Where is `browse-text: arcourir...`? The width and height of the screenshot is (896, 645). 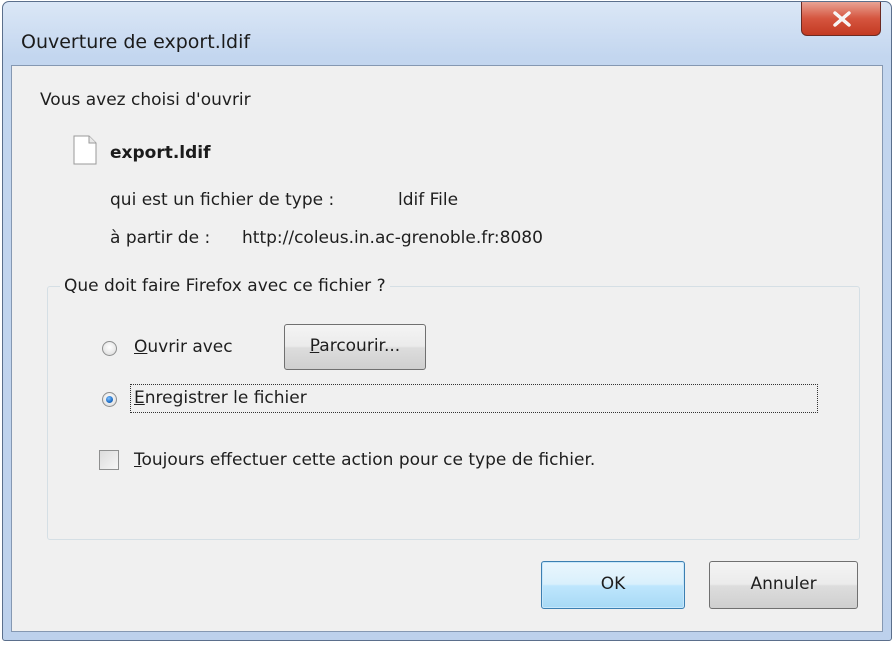
browse-text: arcourir... is located at coordinates (360, 346).